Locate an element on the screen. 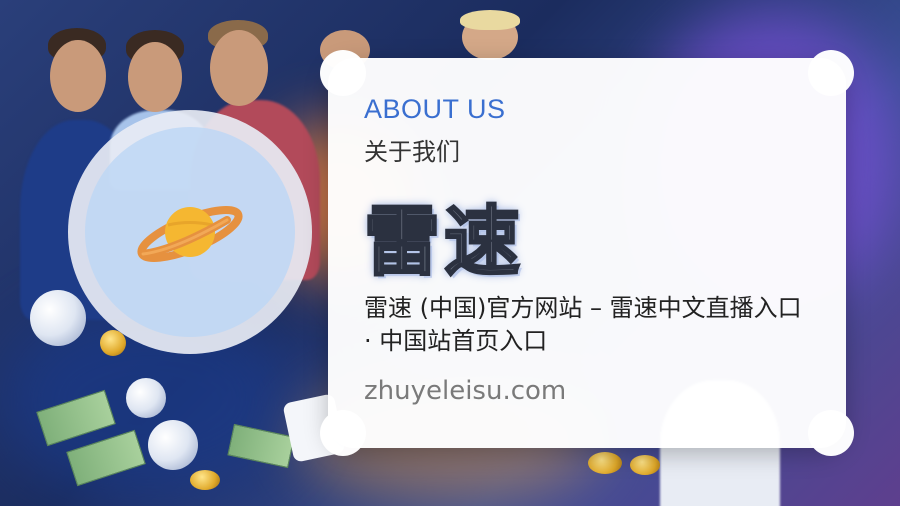 This screenshot has width=900, height=506. domain-link: zhuyeleisu.com is located at coordinates (465, 391).